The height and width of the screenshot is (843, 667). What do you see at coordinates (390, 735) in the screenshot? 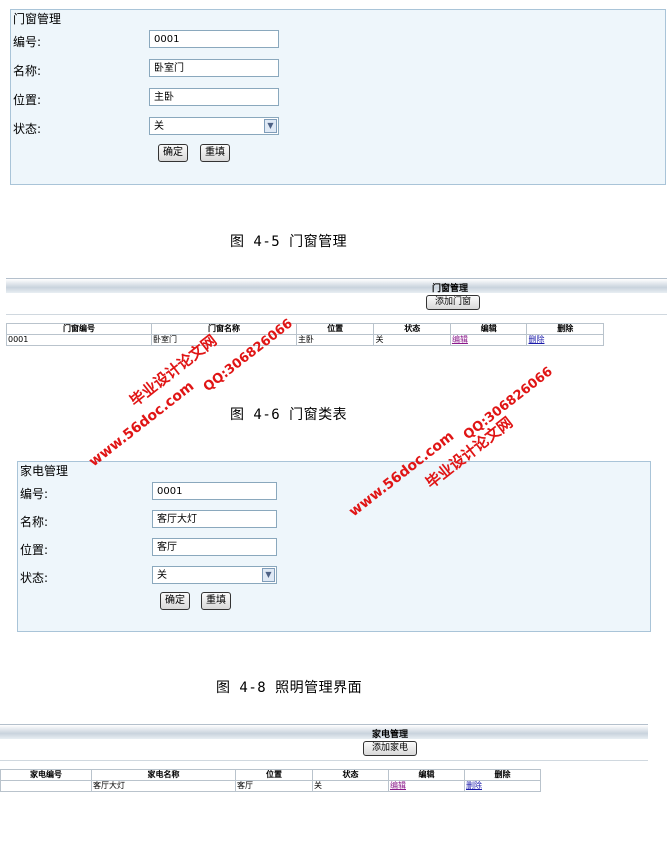
I see `appliance-table-title: 家电管理` at bounding box center [390, 735].